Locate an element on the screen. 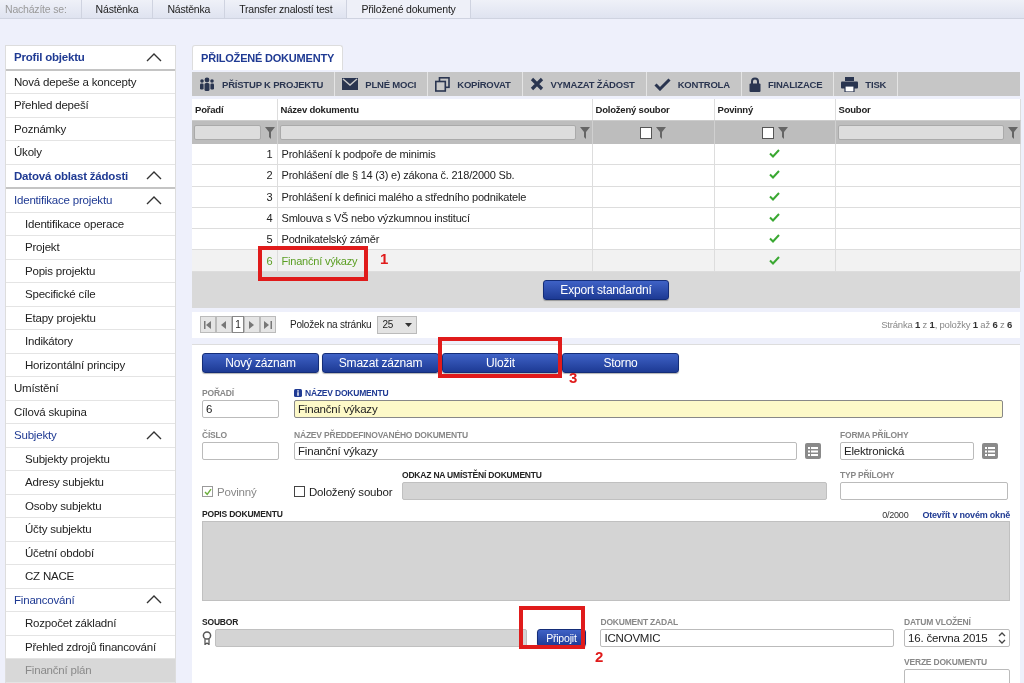  table-row: 1 Prohlášení k podpoře de minimis is located at coordinates (606, 154).